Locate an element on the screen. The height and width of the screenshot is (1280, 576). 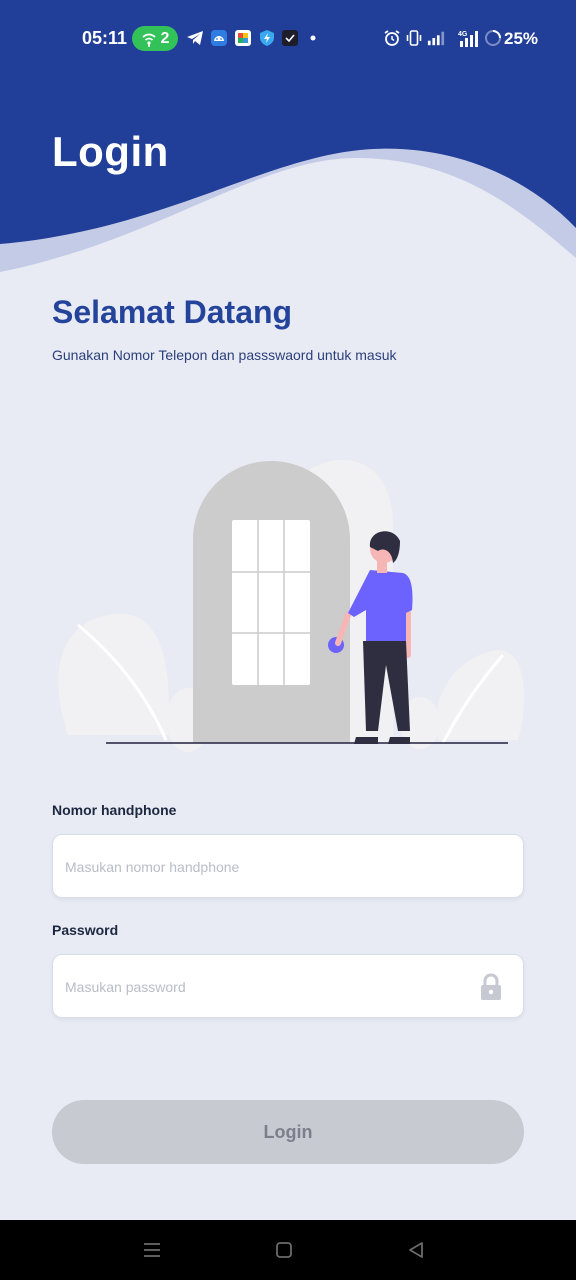
password-field is located at coordinates (288, 986).